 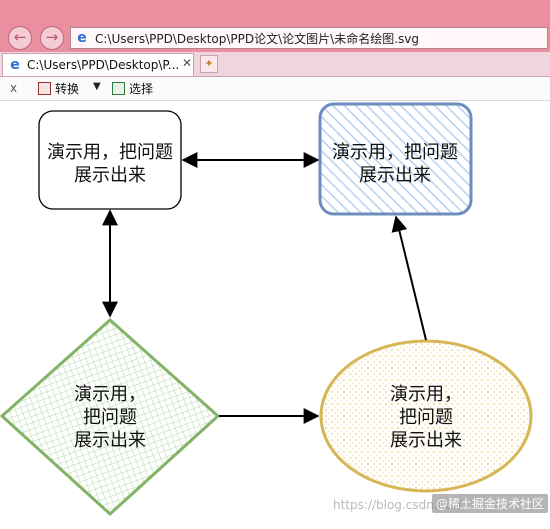 I want to click on convert-button: 转换, so click(x=58, y=89).